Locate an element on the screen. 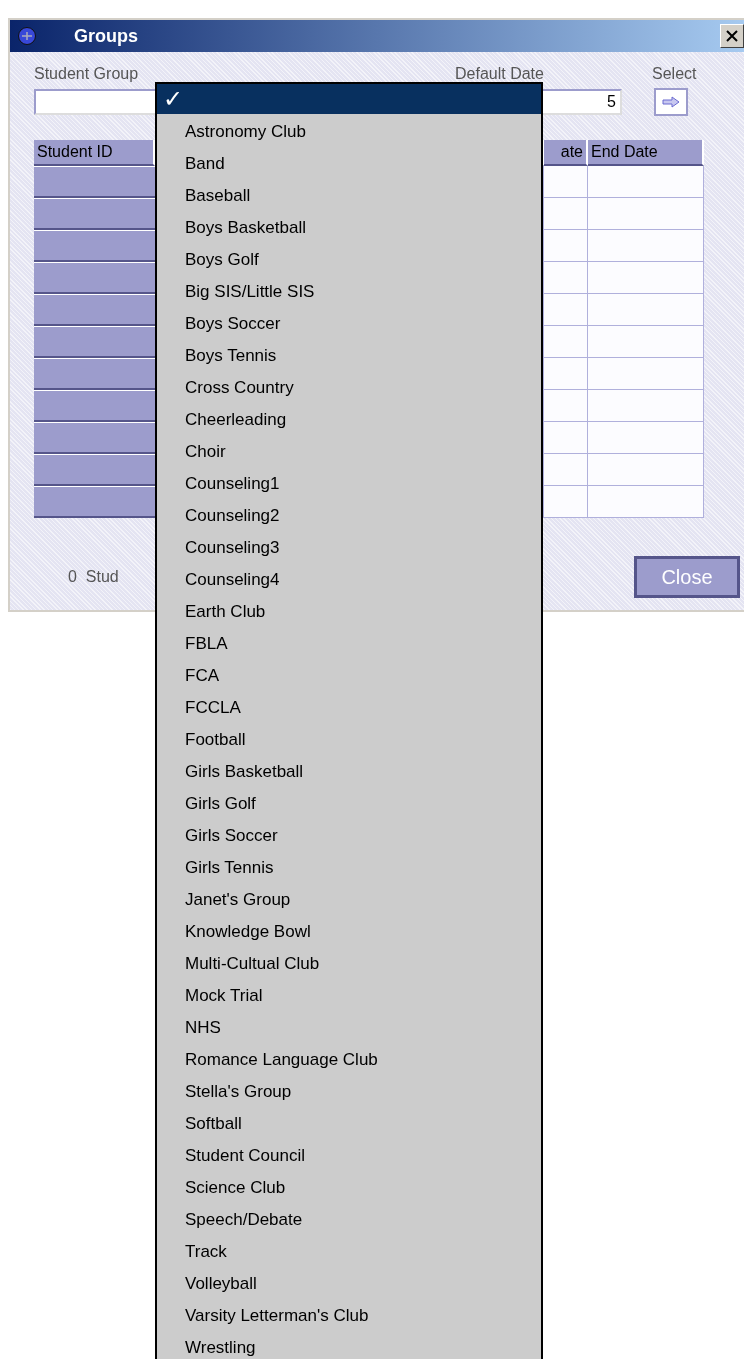 This screenshot has height=1359, width=744. field-label: Select is located at coordinates (675, 74).